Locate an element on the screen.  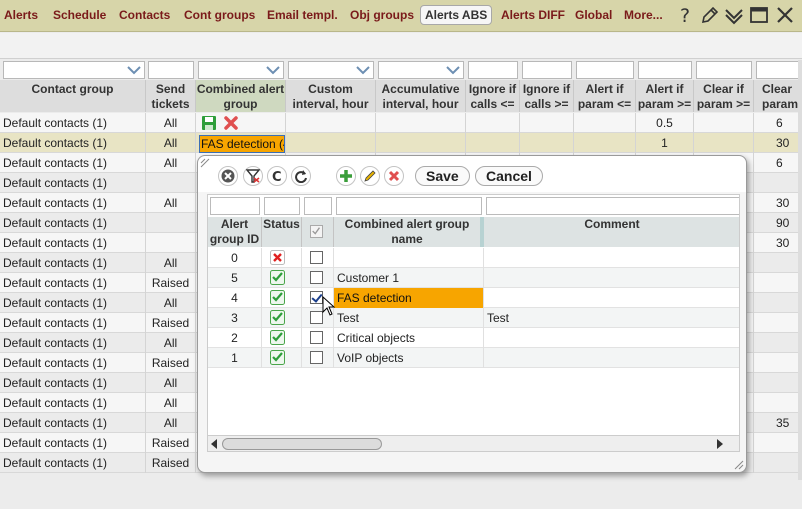
cell-group-name: FAS detection is located at coordinates (409, 298).